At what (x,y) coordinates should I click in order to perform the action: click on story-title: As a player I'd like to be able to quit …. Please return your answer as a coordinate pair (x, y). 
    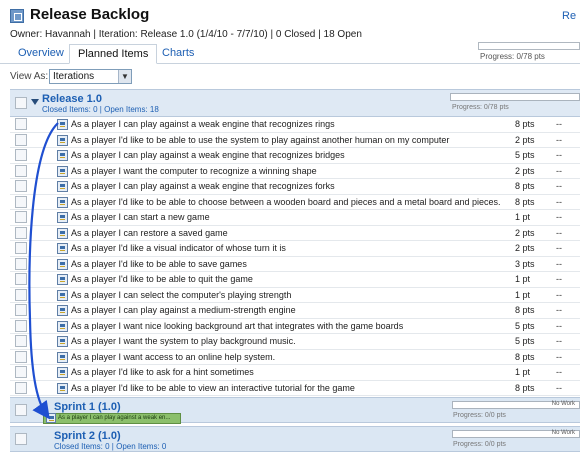
    Looking at the image, I should click on (162, 279).